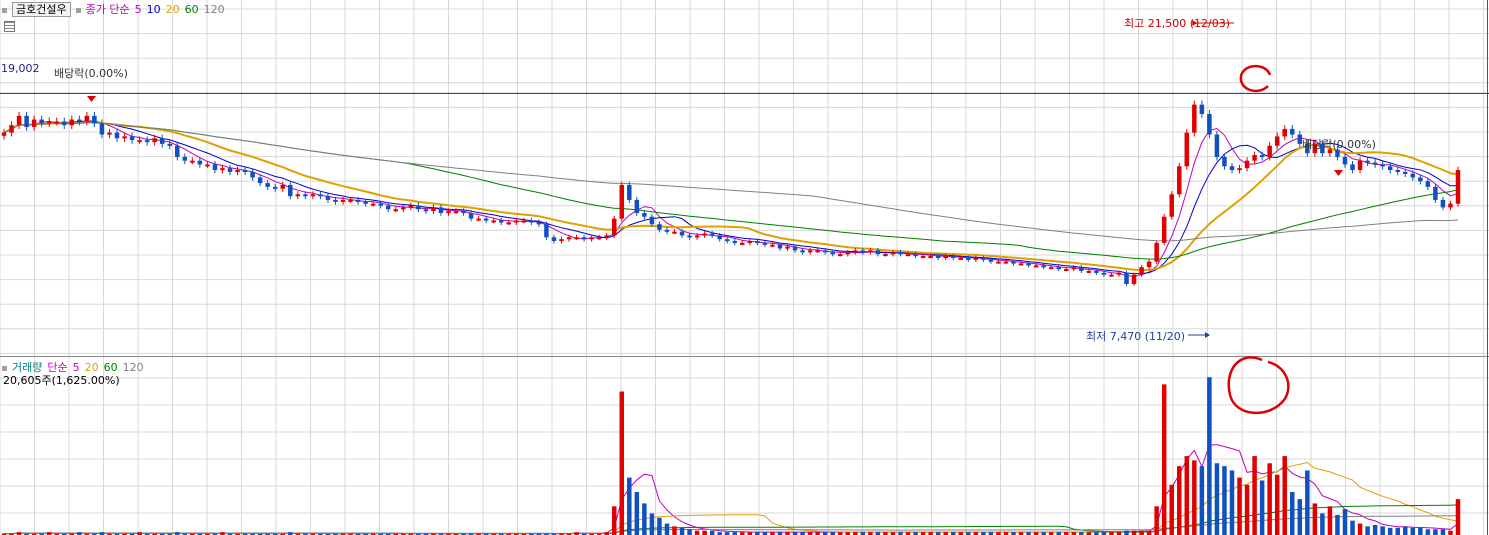 The image size is (1489, 535). I want to click on price-legend: 금호건설우 종가 단순 5 10 20 60 120, so click(116, 9).